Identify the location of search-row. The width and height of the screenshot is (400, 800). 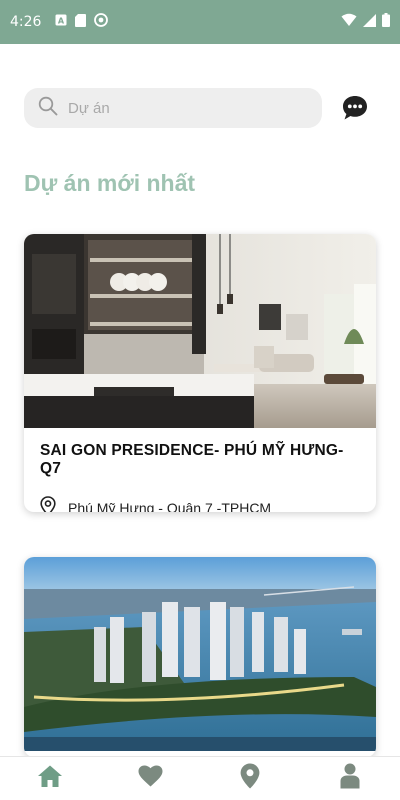
(200, 108).